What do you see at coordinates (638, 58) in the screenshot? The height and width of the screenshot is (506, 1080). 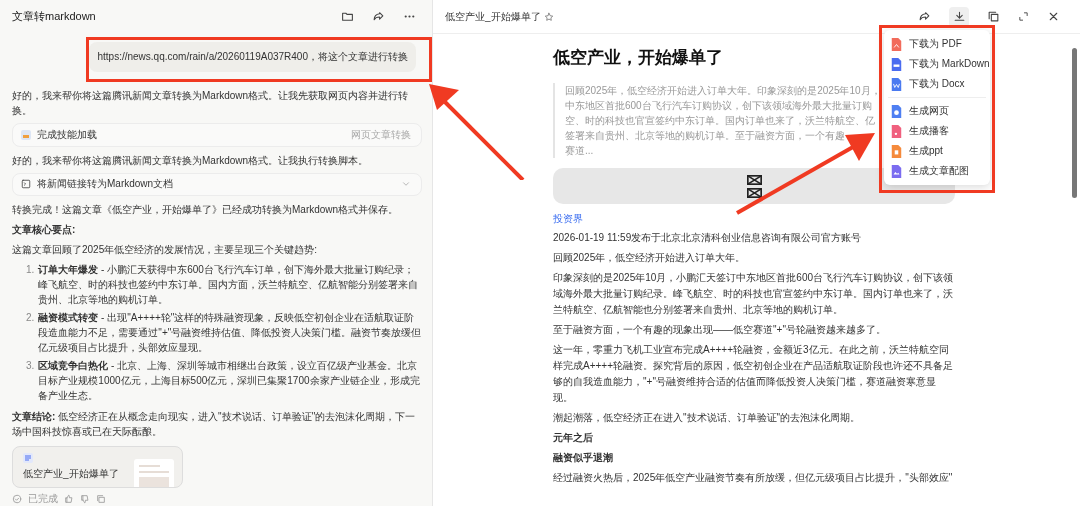 I see `article-title: 低空产业，开始爆单了` at bounding box center [638, 58].